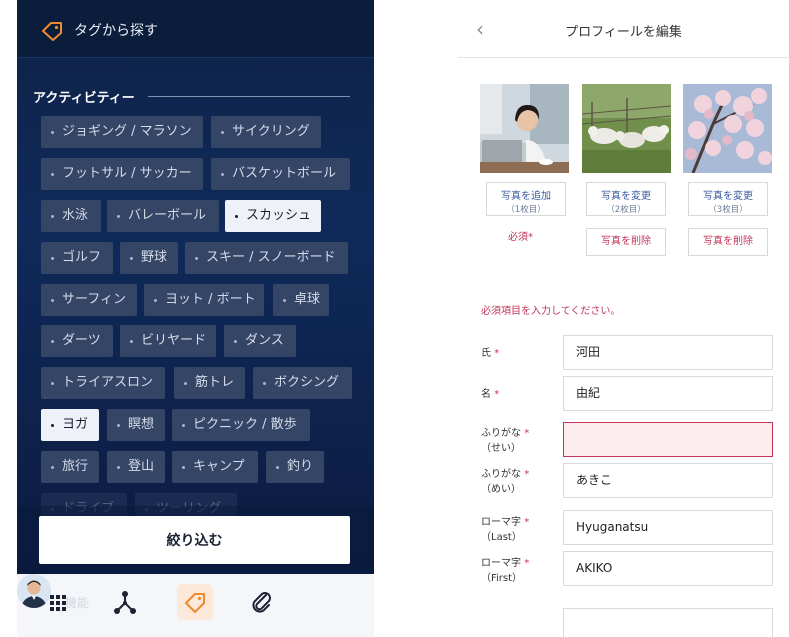  I want to click on tag-chip: フットサル / サッカー, so click(122, 174).